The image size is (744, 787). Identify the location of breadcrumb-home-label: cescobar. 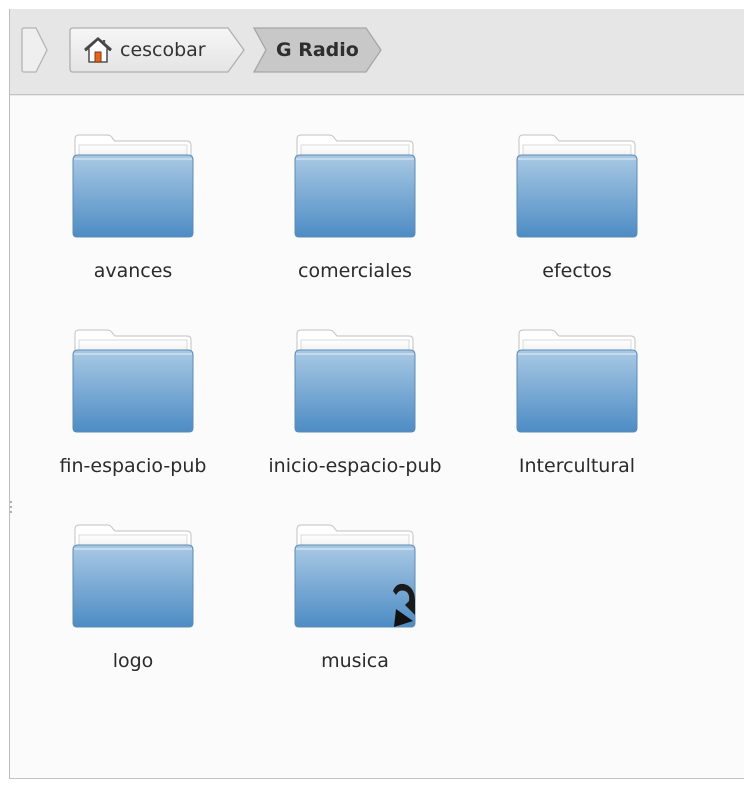
(163, 50).